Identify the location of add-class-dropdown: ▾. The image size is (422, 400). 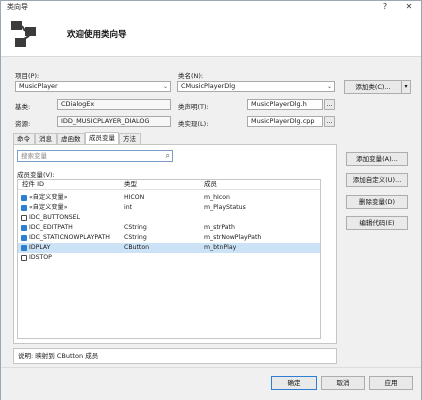
(406, 87).